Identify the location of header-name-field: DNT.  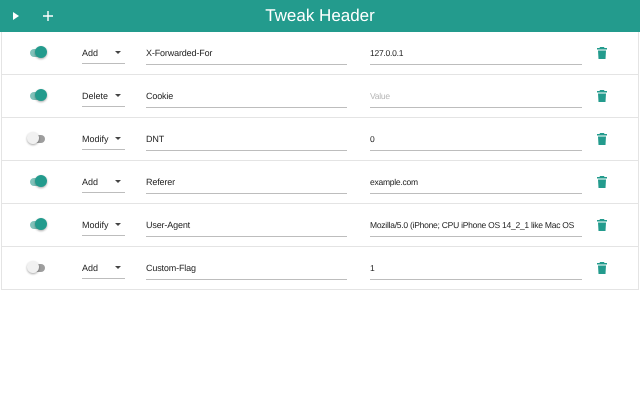
(246, 139).